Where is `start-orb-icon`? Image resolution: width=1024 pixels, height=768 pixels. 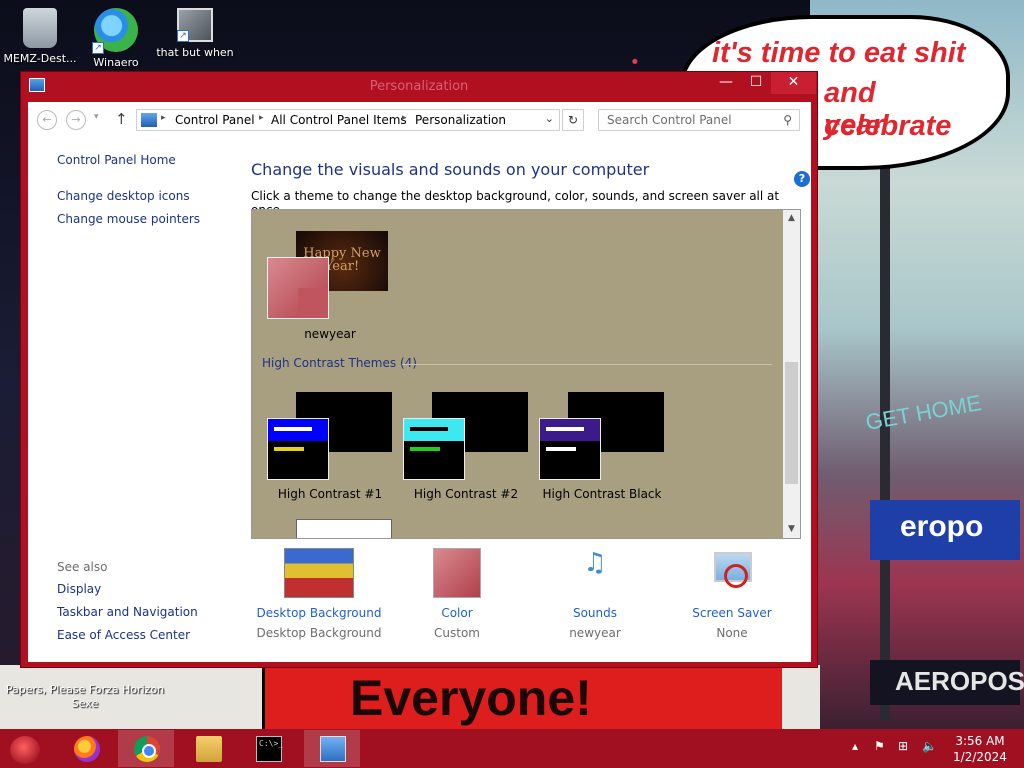
start-orb-icon is located at coordinates (25, 750).